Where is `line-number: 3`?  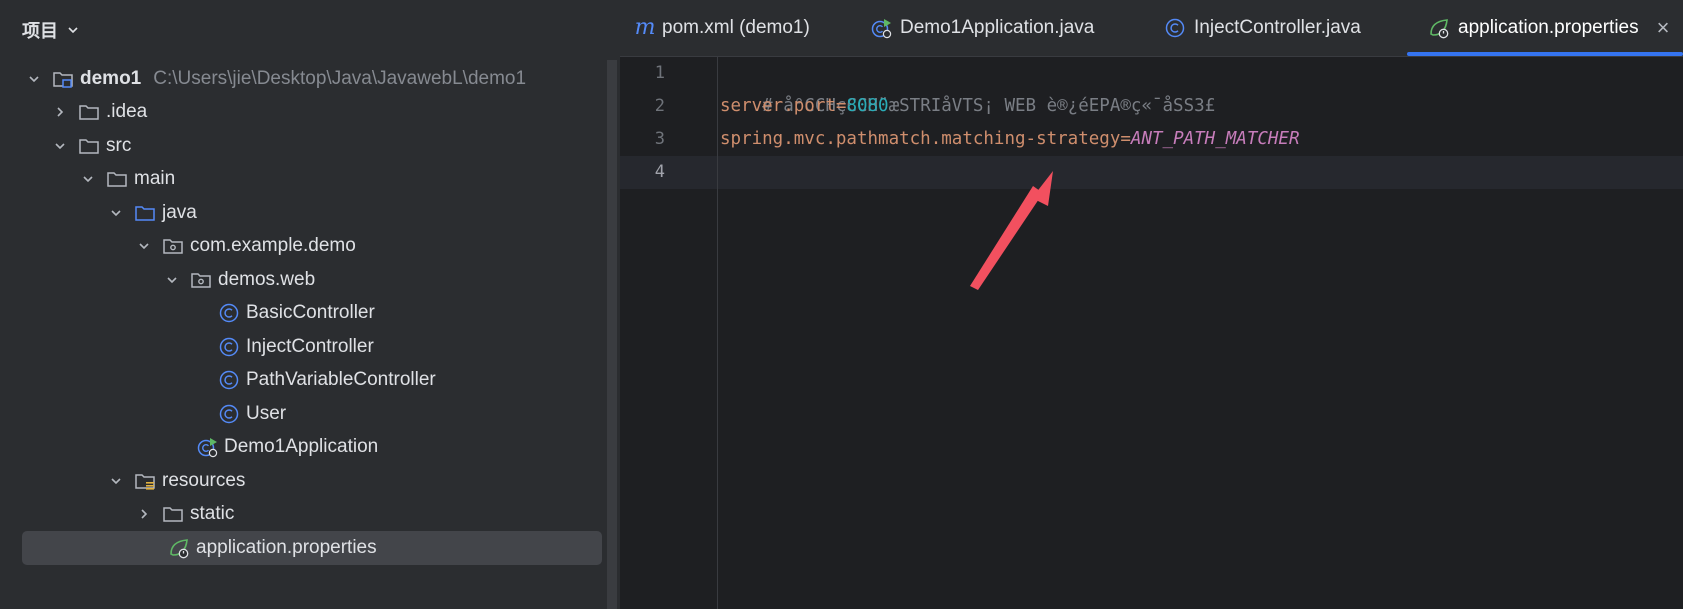
line-number: 3 is located at coordinates (659, 139).